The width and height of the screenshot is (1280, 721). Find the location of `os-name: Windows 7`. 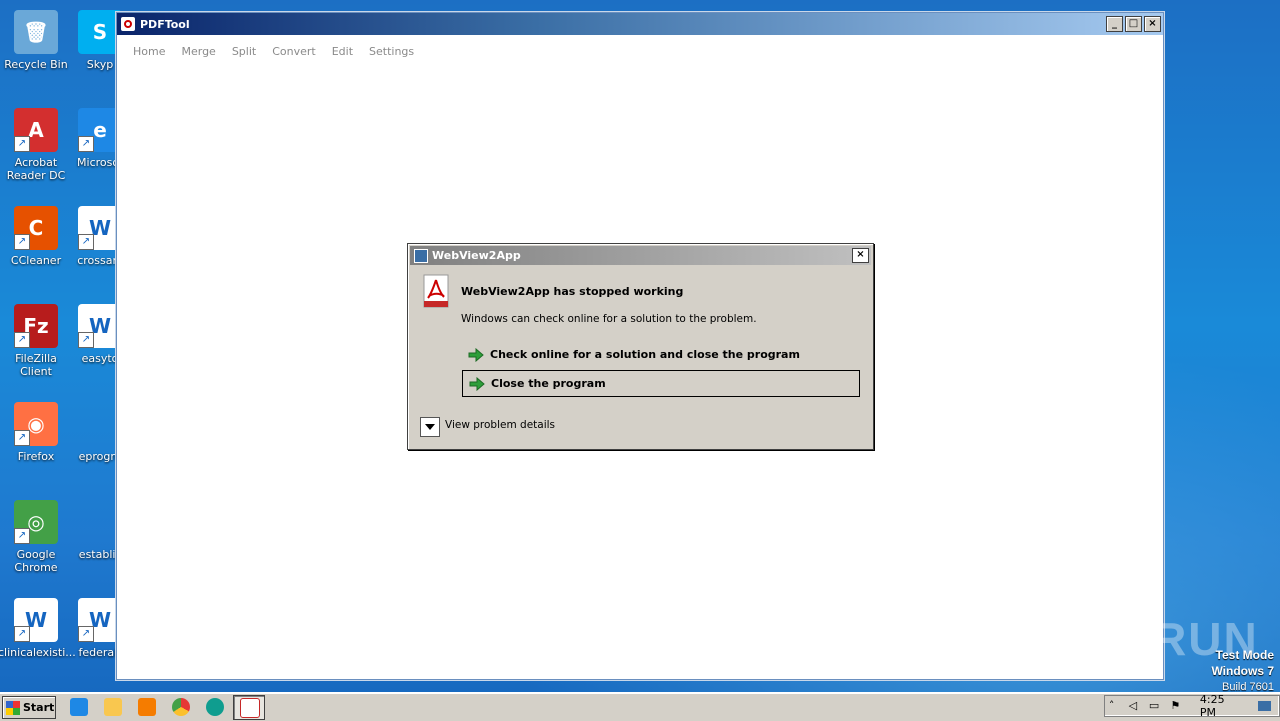

os-name: Windows 7 is located at coordinates (1242, 671).